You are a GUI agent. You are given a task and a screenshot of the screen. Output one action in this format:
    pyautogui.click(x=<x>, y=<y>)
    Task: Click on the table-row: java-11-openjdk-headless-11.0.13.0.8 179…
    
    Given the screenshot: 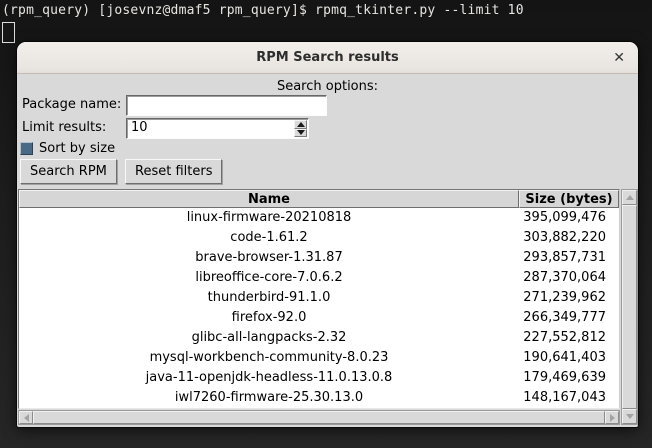 What is the action you would take?
    pyautogui.click(x=319, y=378)
    